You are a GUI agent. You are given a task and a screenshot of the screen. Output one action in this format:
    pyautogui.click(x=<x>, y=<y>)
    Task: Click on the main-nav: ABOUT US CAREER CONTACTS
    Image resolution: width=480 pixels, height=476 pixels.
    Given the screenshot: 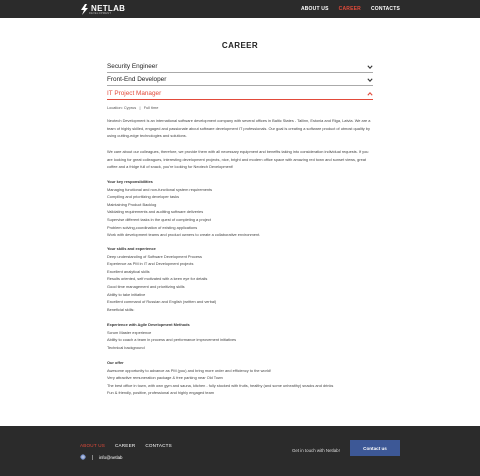 What is the action you would take?
    pyautogui.click(x=350, y=9)
    